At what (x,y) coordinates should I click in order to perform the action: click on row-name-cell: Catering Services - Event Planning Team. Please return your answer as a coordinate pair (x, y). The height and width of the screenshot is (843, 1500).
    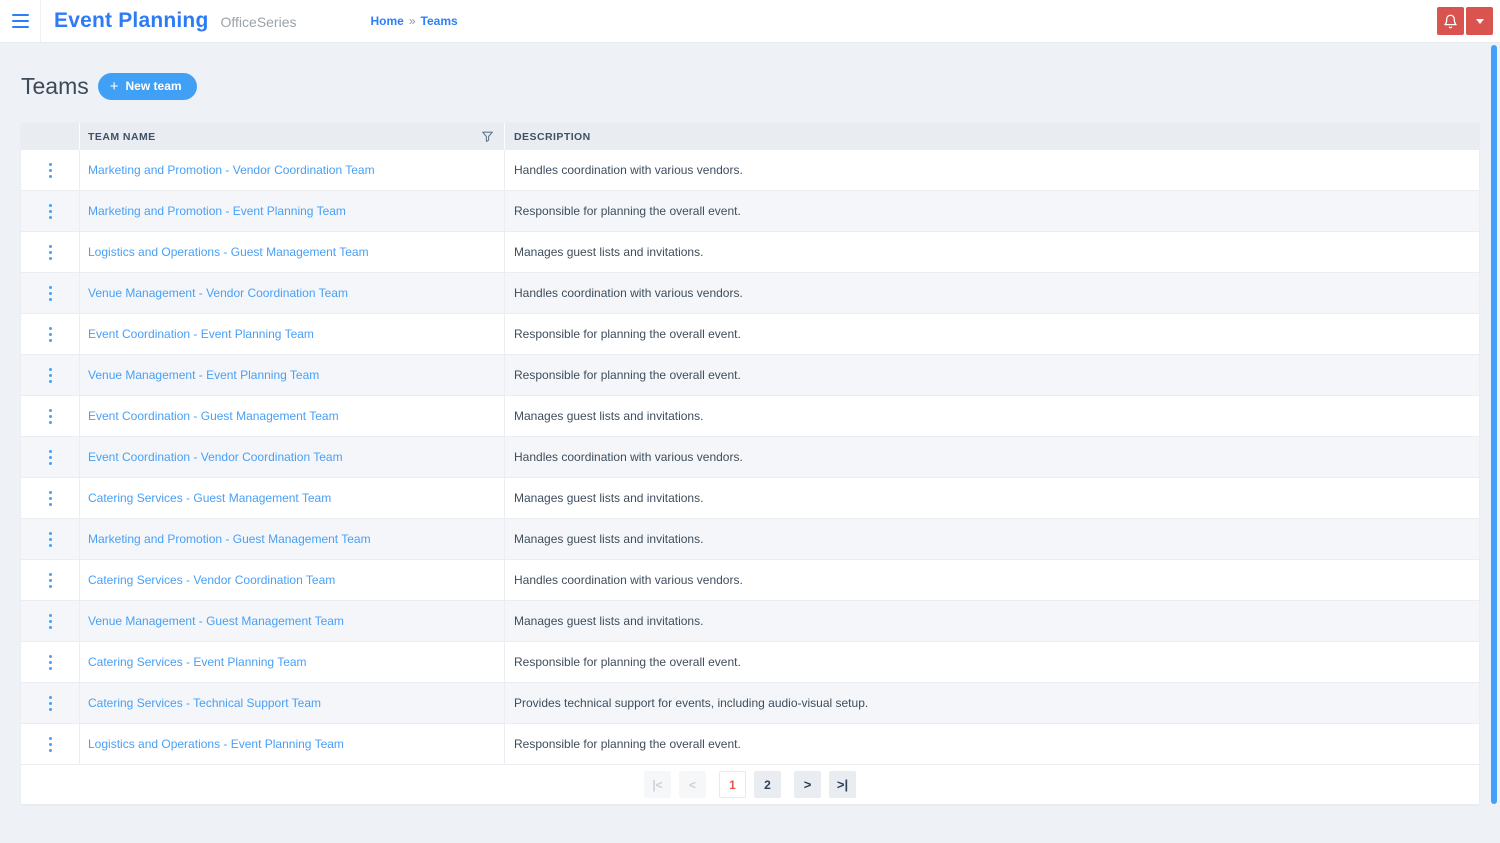
    Looking at the image, I should click on (292, 662).